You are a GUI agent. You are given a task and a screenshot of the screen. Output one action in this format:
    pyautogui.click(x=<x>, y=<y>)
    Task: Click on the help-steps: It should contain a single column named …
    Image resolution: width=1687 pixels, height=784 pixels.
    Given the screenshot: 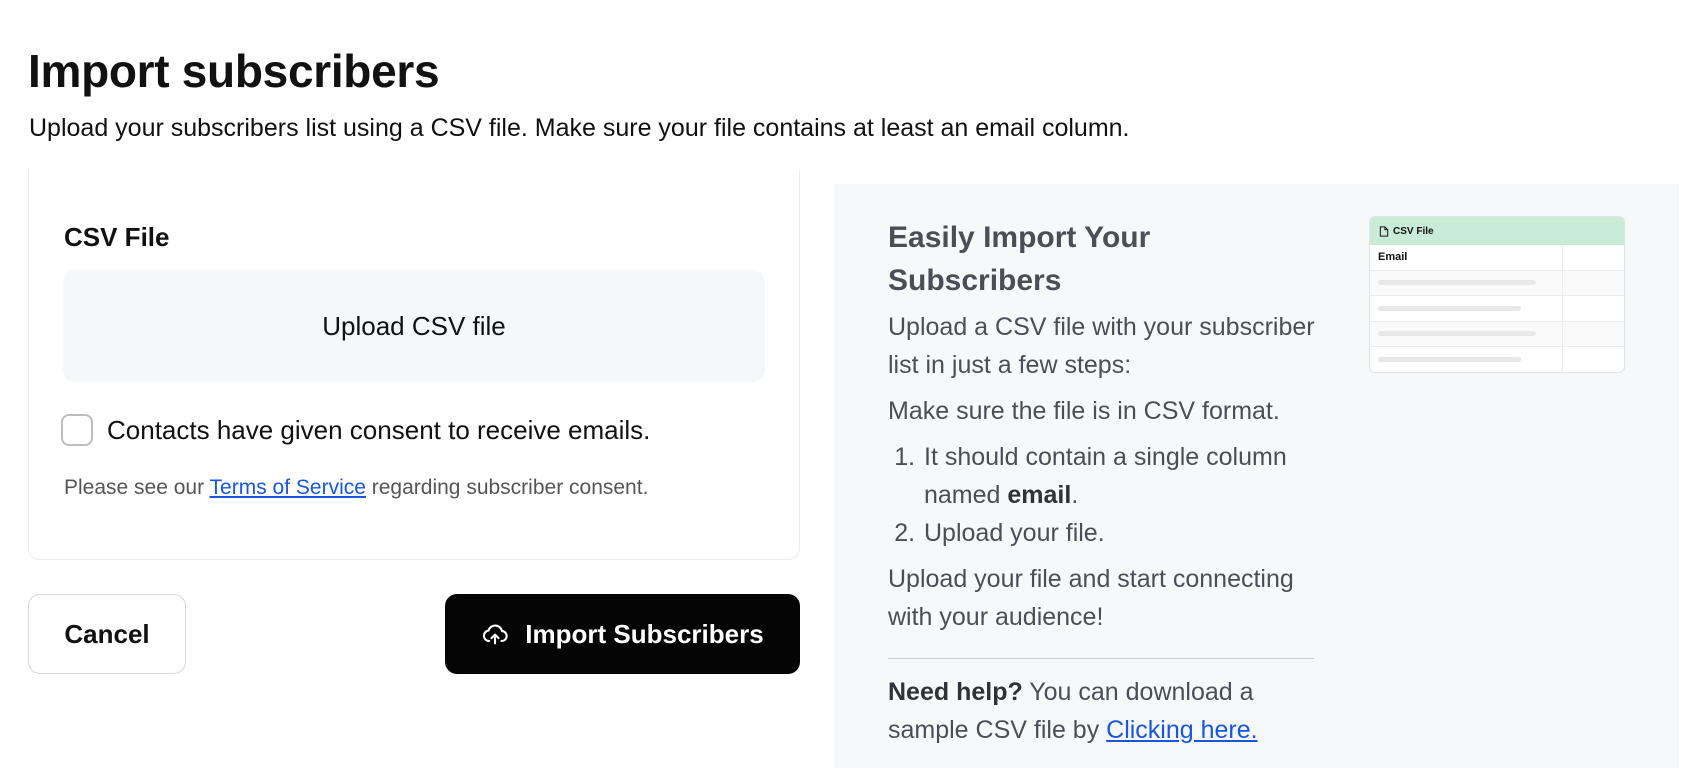 What is the action you would take?
    pyautogui.click(x=1125, y=495)
    